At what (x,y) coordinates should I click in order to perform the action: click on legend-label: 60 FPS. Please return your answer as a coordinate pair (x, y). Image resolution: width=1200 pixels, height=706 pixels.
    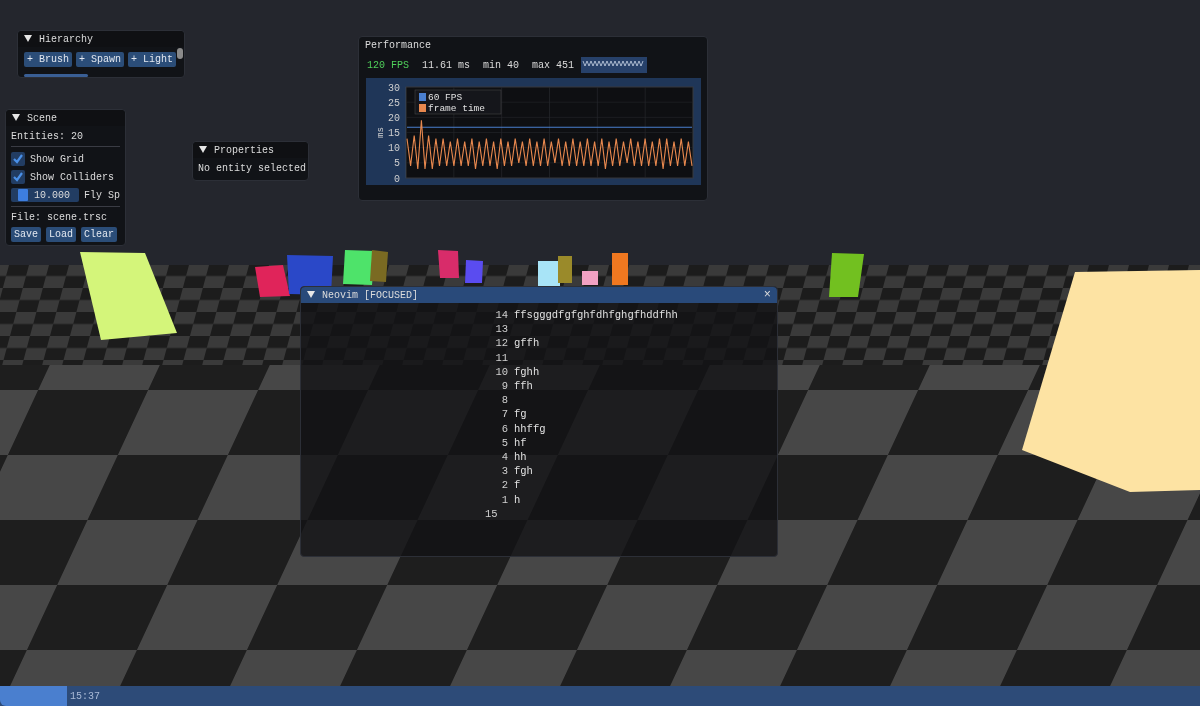
    Looking at the image, I should click on (445, 97).